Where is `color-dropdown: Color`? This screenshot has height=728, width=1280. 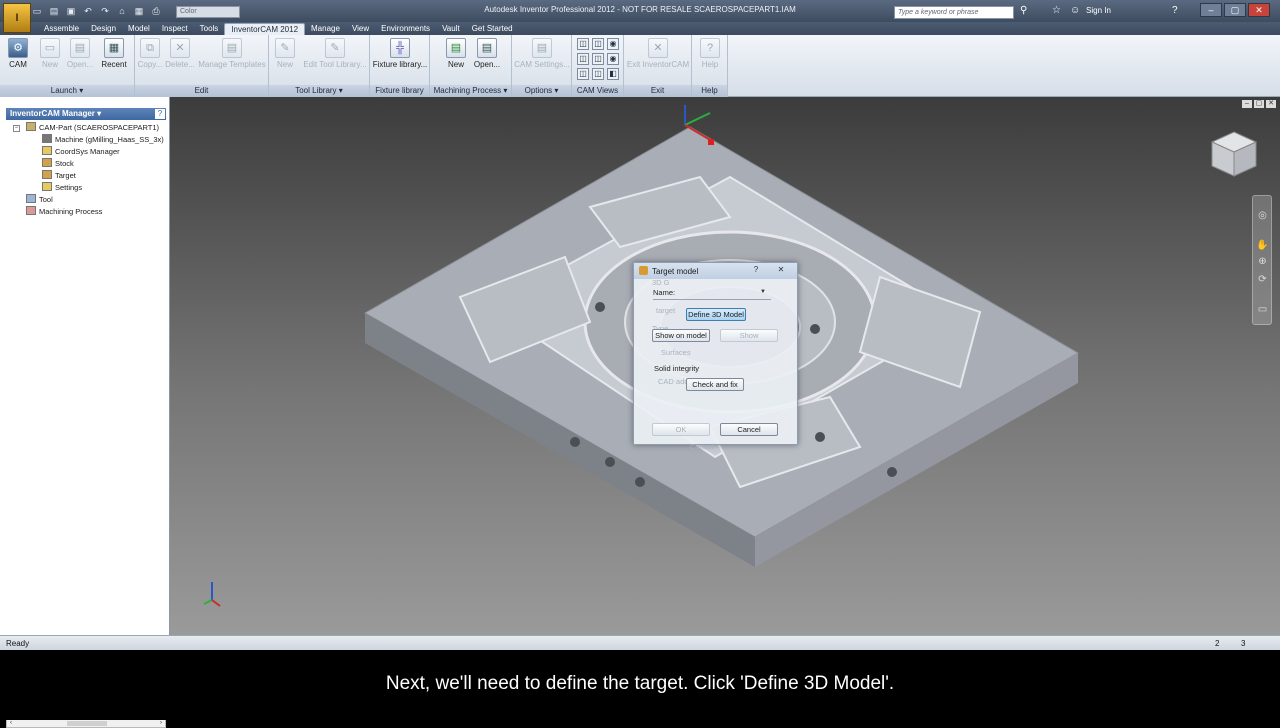
color-dropdown: Color is located at coordinates (208, 12).